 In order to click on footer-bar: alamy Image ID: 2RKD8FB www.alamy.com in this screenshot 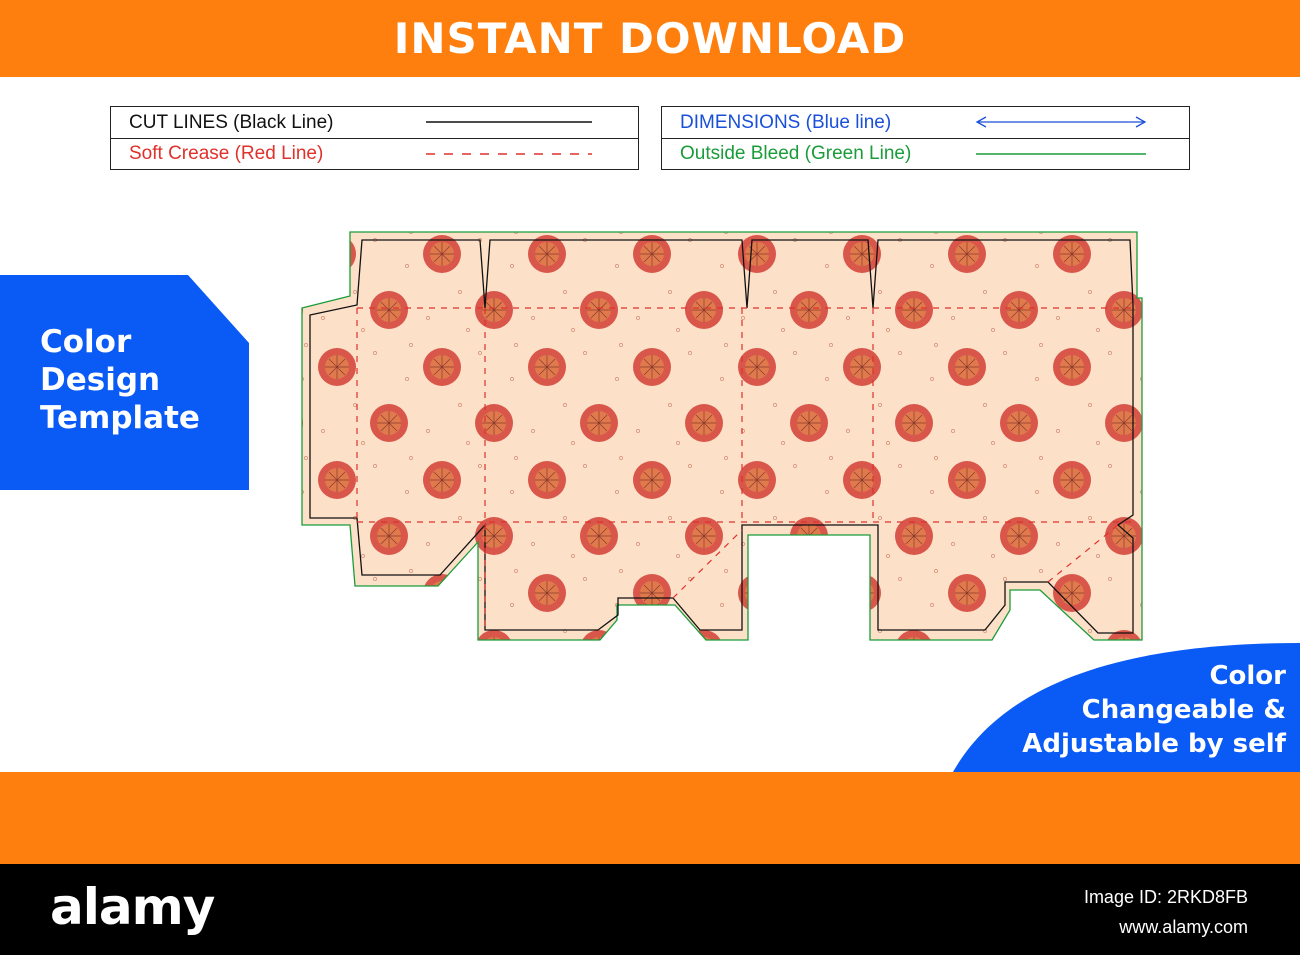, I will do `click(650, 909)`.